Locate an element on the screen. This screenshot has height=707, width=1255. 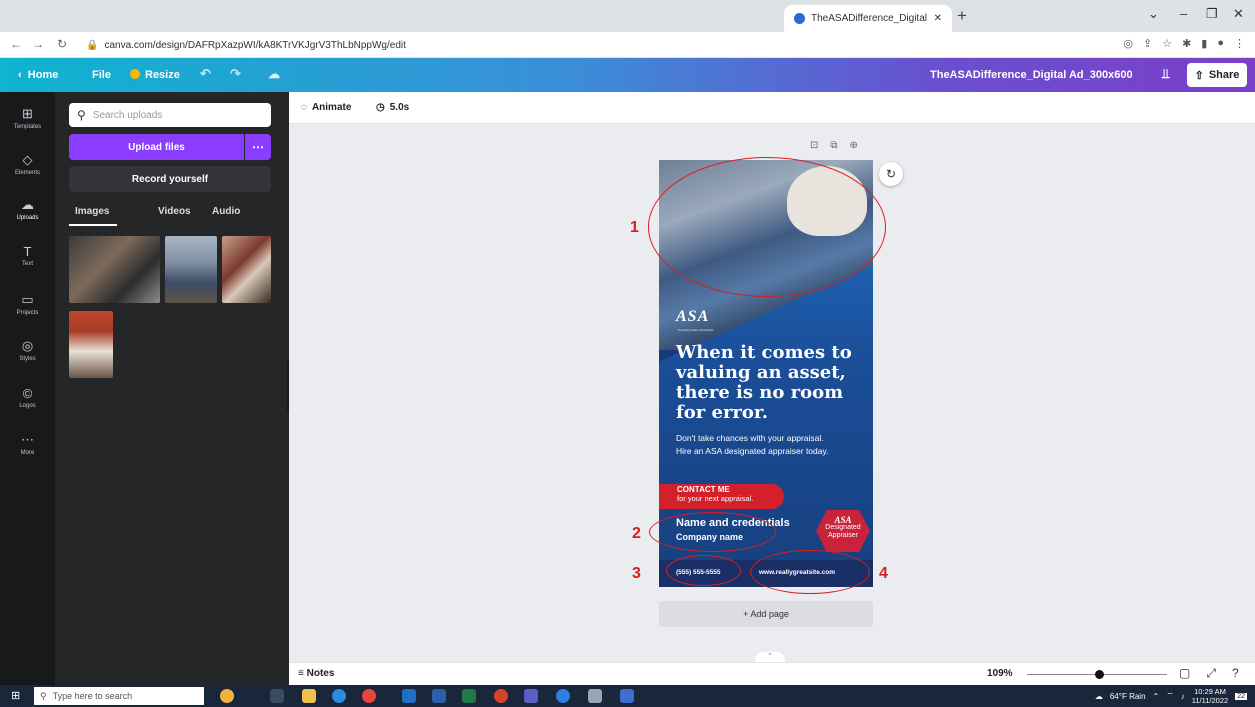
add-page-button: + Add page is located at coordinates (766, 614).